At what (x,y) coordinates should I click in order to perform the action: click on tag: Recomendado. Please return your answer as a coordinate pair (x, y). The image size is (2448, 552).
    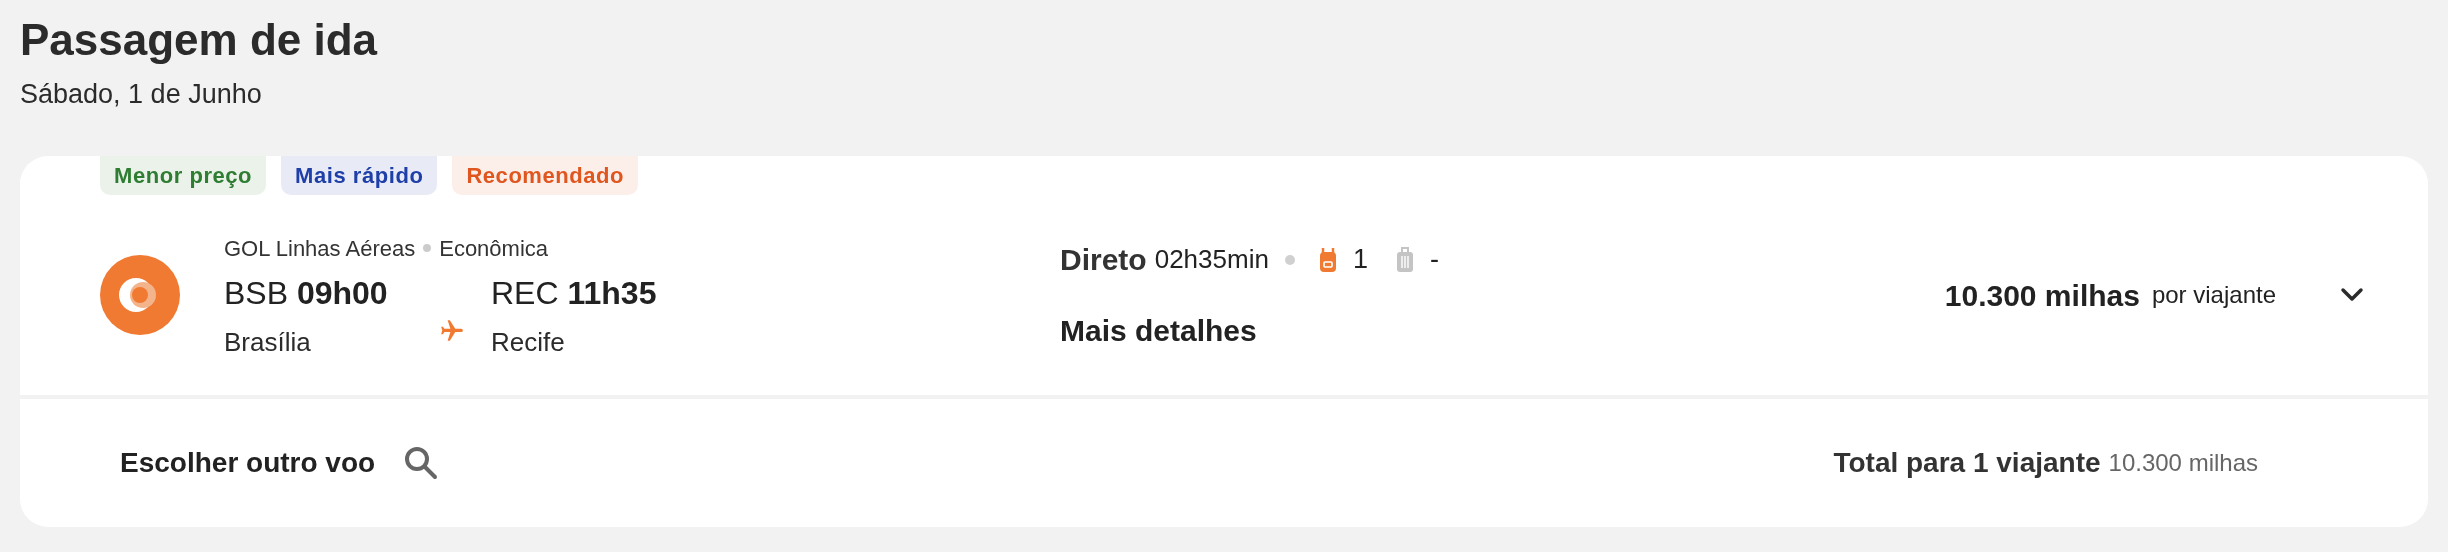
    Looking at the image, I should click on (545, 175).